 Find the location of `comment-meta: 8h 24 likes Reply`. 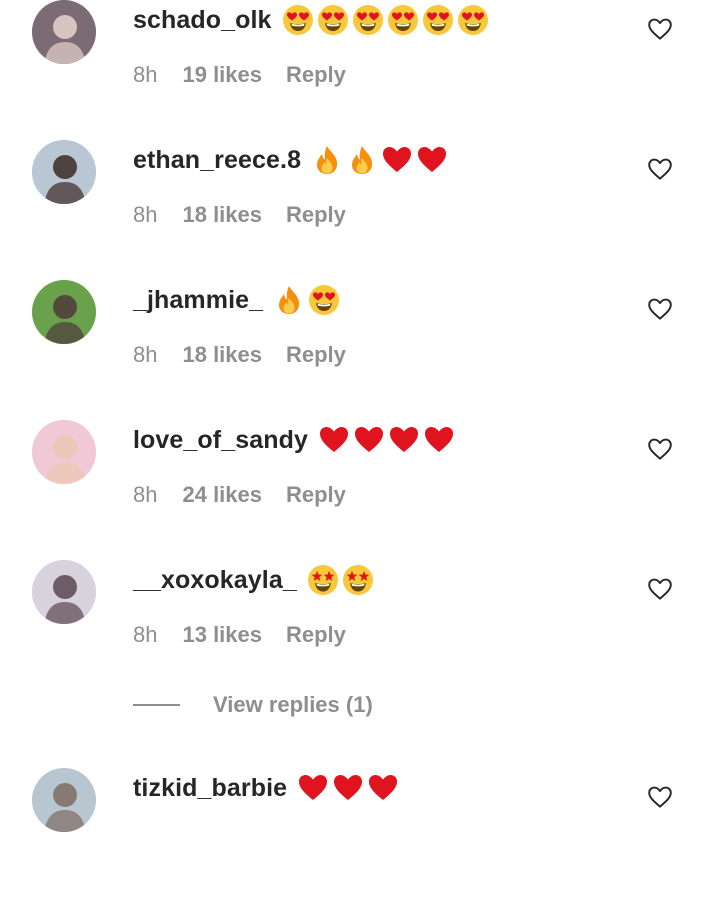

comment-meta: 8h 24 likes Reply is located at coordinates (239, 495).